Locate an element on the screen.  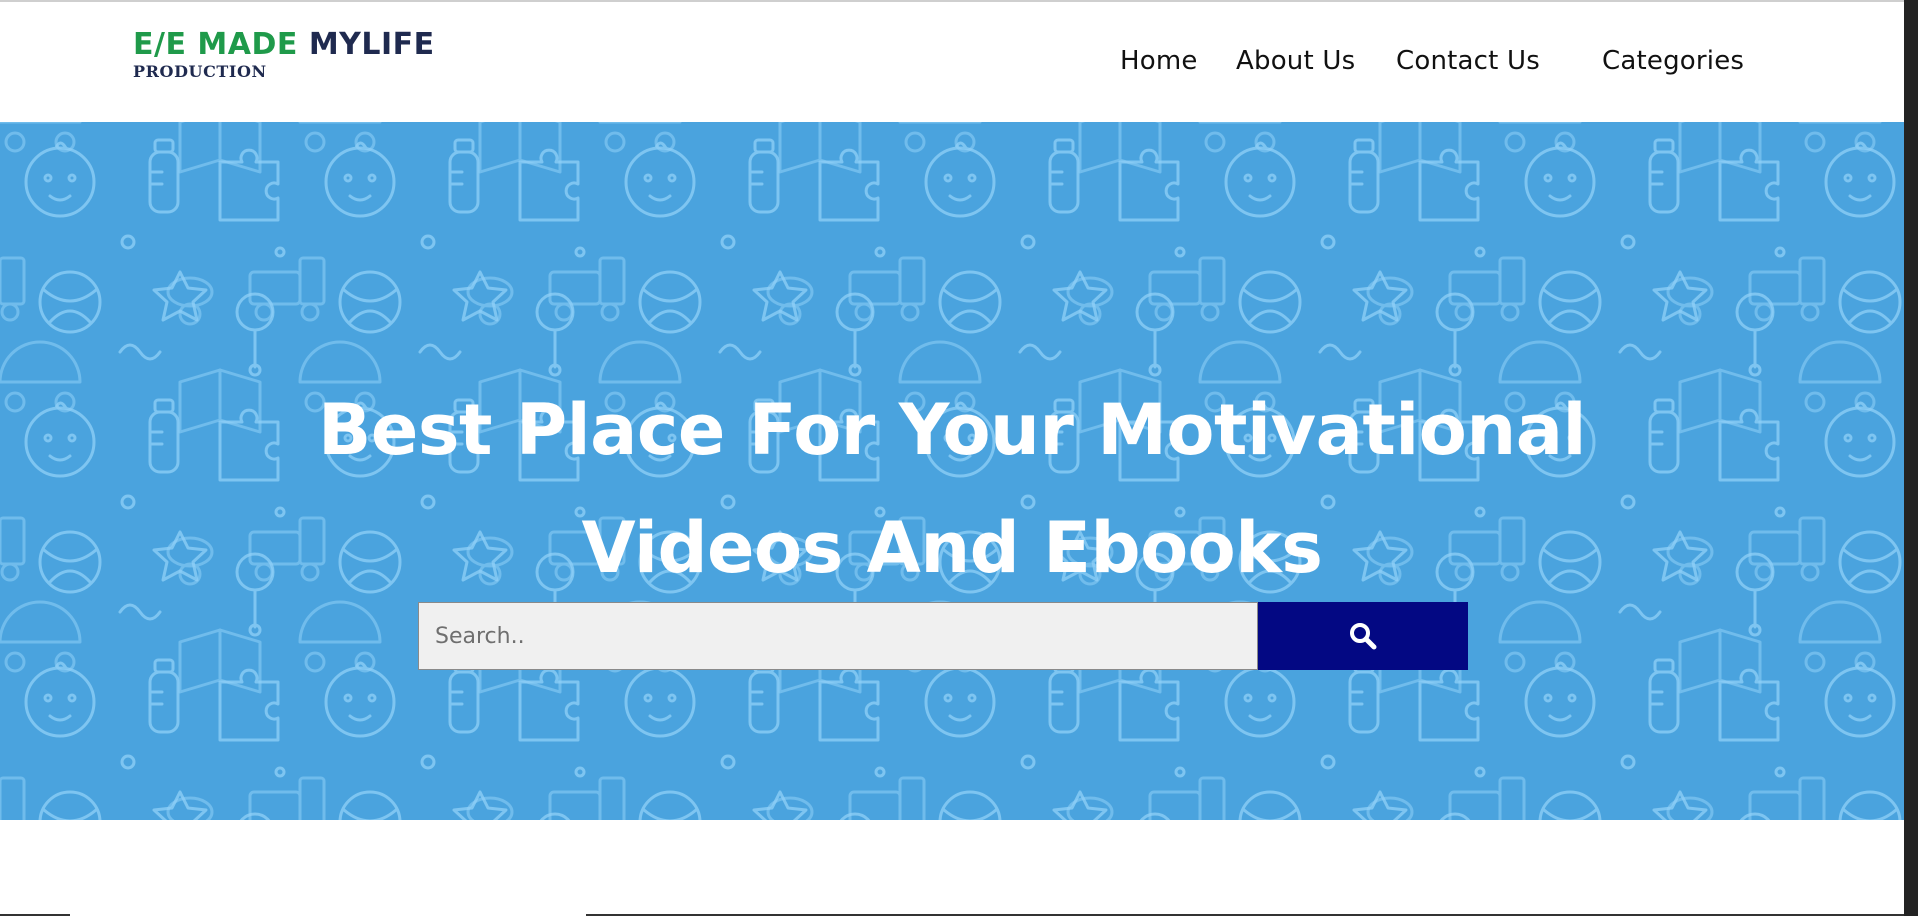
nav-categories-link: Categories is located at coordinates (1673, 61).